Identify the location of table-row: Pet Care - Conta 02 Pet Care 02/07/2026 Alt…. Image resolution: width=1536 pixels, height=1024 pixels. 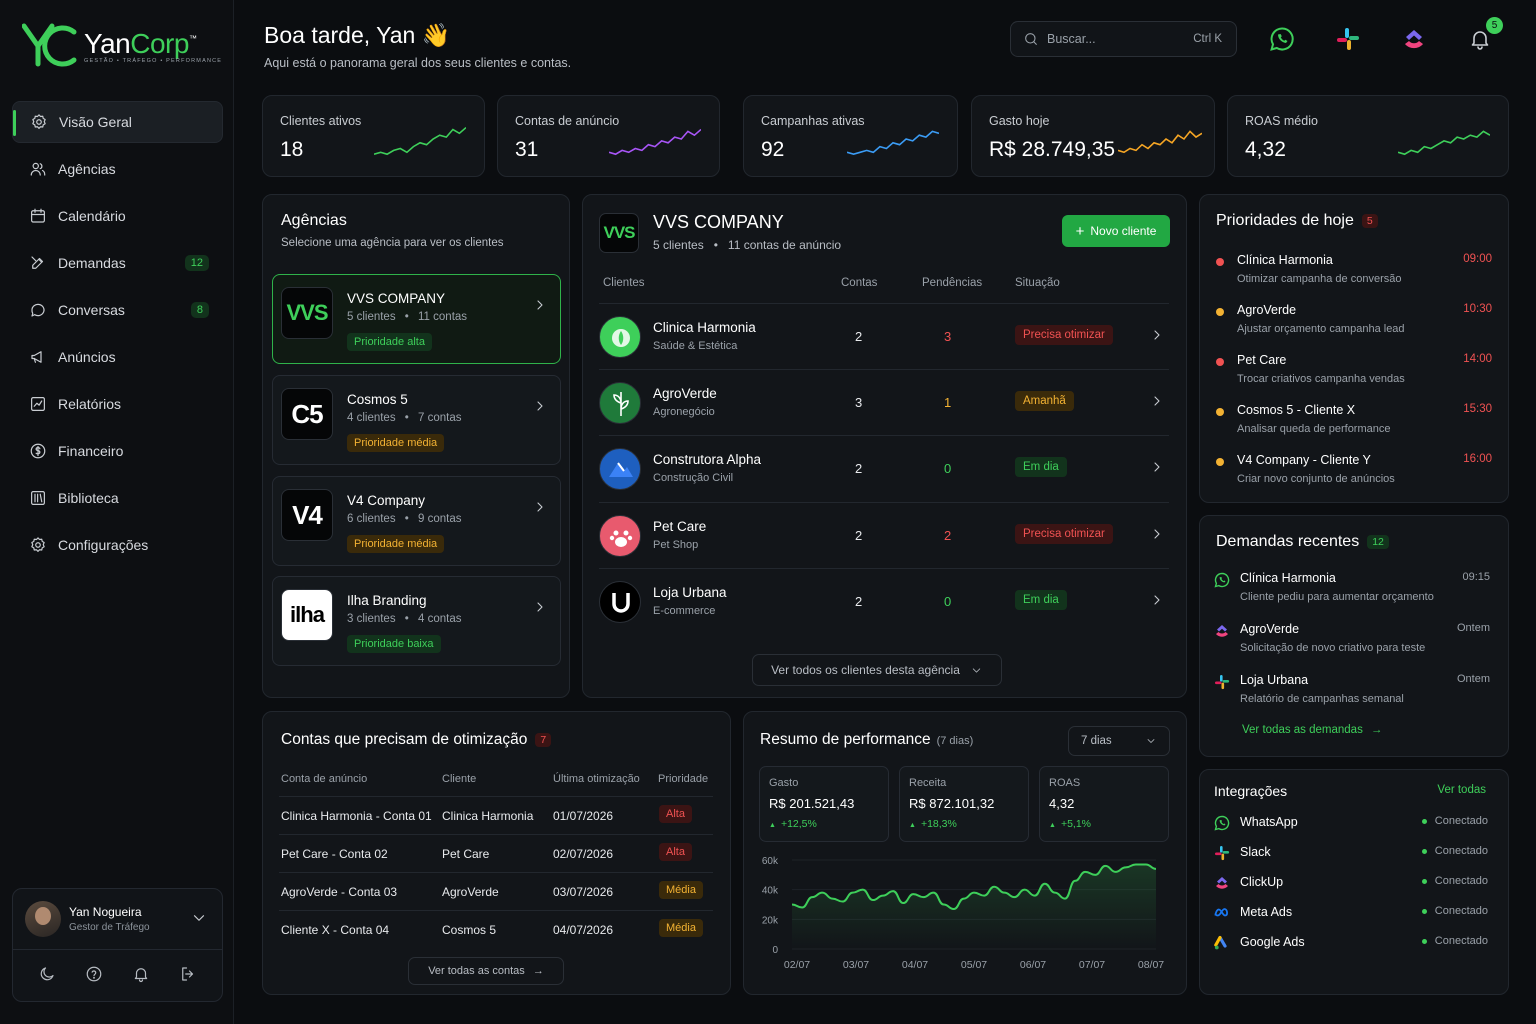
(496, 853).